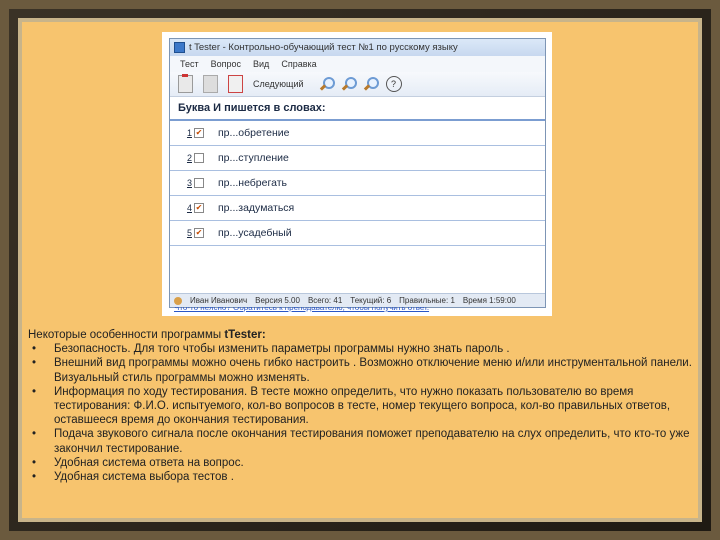  What do you see at coordinates (348, 84) in the screenshot?
I see `zoom-in-icon` at bounding box center [348, 84].